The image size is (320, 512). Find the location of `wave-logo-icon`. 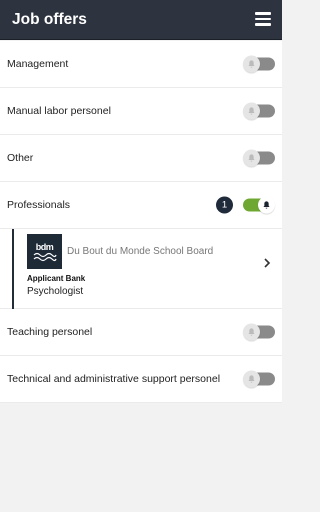

wave-logo-icon is located at coordinates (45, 256).